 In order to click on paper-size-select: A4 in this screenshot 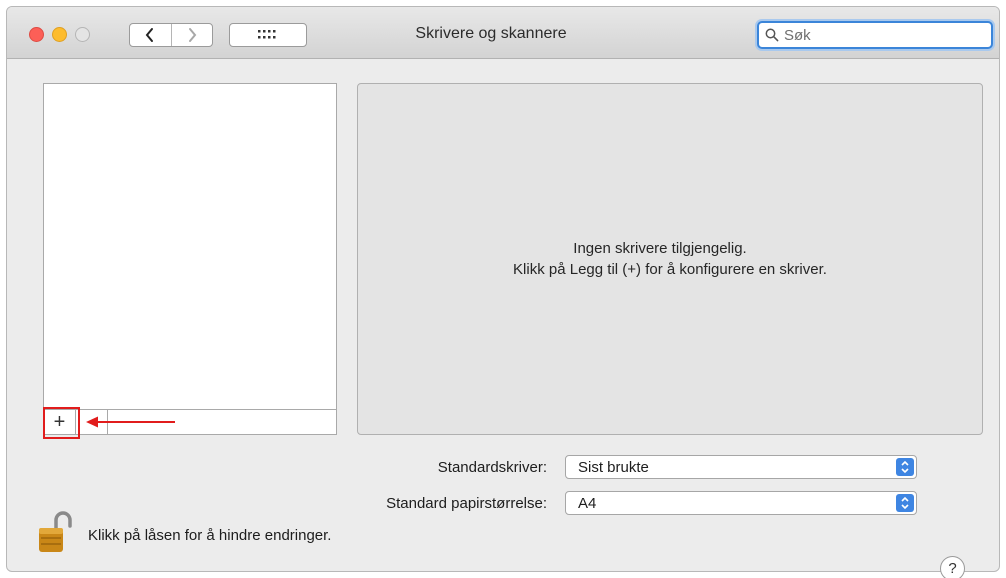, I will do `click(741, 503)`.